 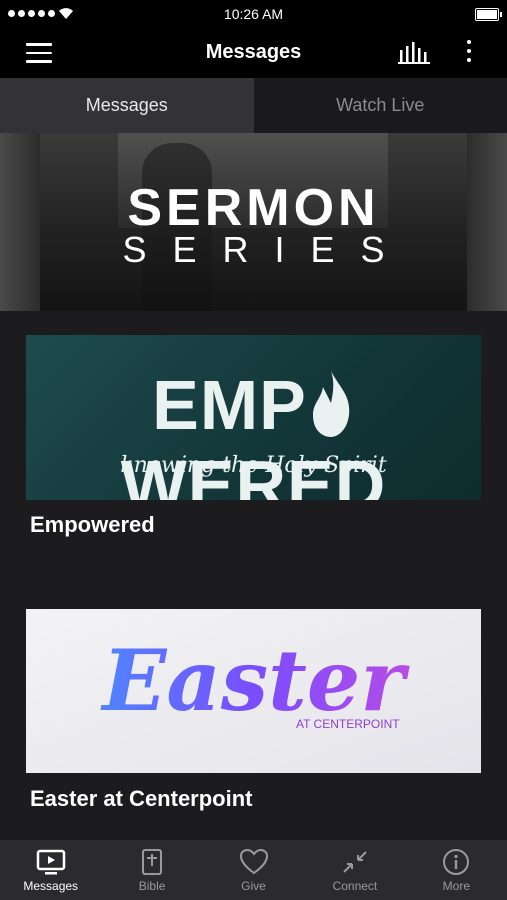 I want to click on tv-icon, so click(x=50, y=862).